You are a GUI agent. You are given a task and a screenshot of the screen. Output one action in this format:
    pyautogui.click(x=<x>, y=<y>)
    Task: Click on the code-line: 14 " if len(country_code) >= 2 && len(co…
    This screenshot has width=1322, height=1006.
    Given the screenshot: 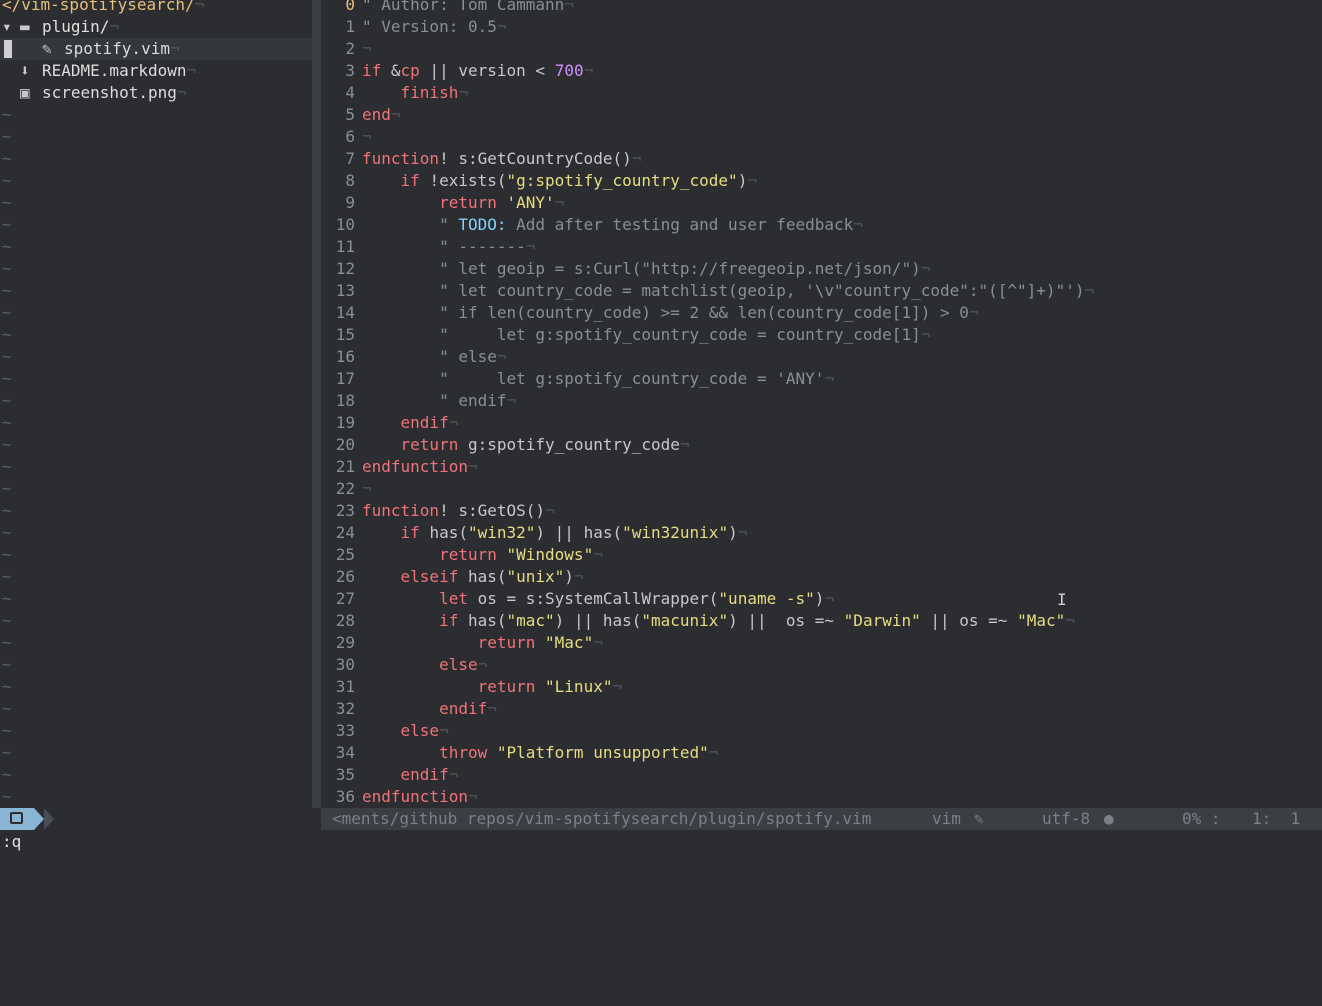 What is the action you would take?
    pyautogui.click(x=821, y=313)
    